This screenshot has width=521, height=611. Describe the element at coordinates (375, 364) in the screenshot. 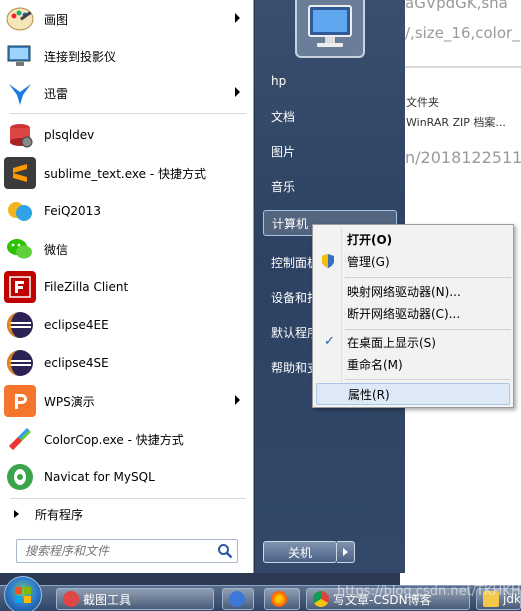

I see `menu-item-label: 重命名(M)` at that location.